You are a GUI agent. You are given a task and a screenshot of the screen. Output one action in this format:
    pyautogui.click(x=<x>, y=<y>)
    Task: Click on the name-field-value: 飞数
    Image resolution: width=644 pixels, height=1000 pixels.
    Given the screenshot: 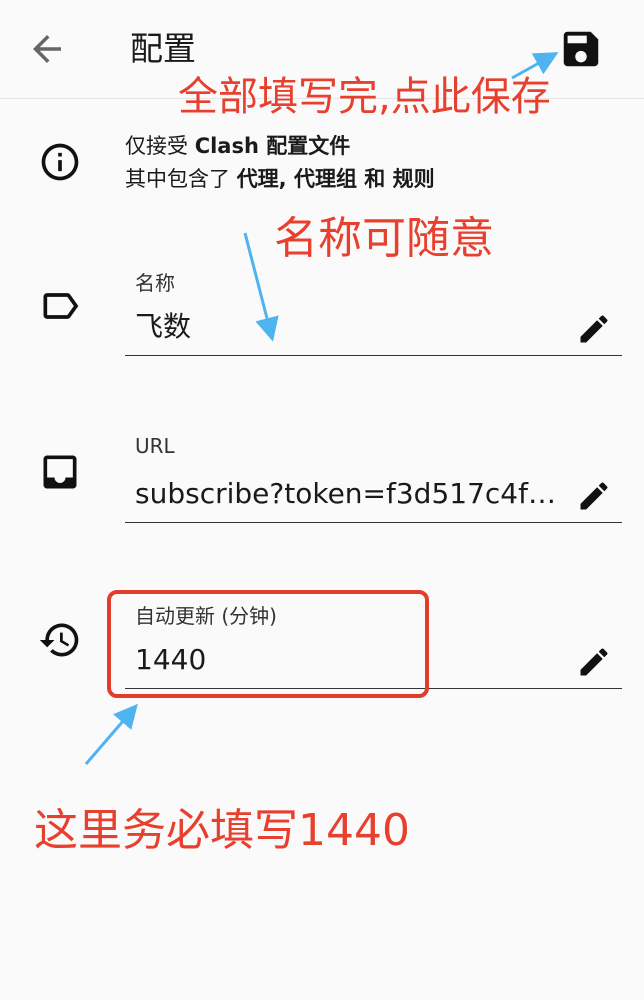 What is the action you would take?
    pyautogui.click(x=351, y=327)
    